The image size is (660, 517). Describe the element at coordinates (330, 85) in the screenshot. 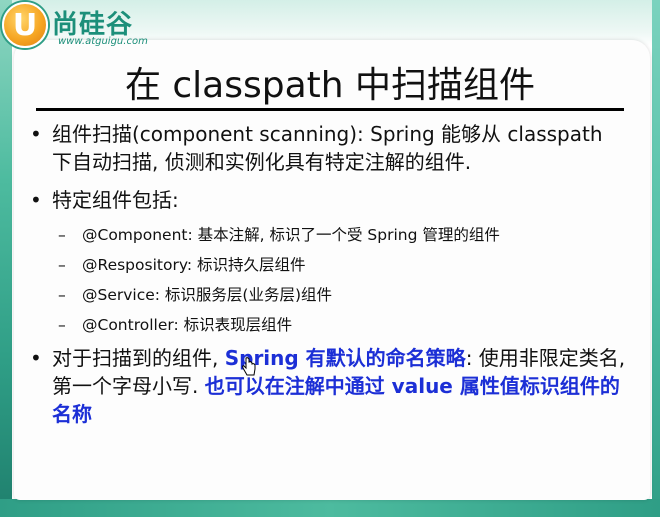

I see `slide-title: 在 classpath 中扫描组件` at that location.